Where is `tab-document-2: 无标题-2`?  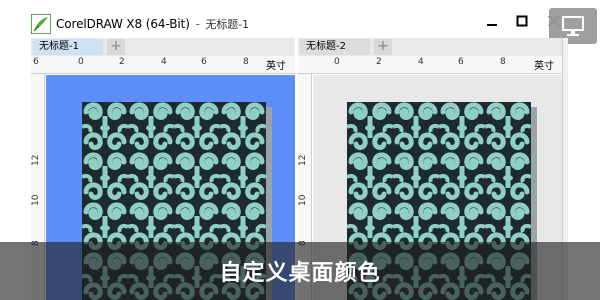 tab-document-2: 无标题-2 is located at coordinates (335, 47).